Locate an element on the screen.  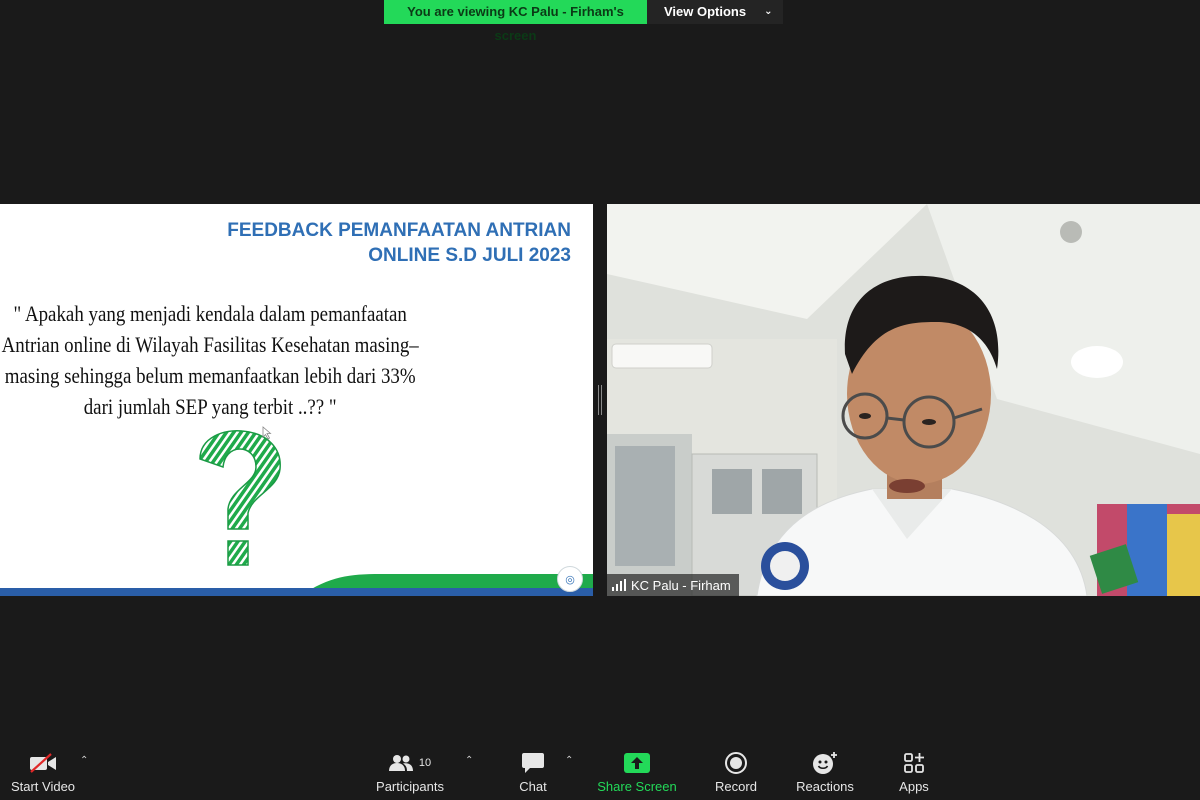
participant-name: KC Palu - Firham is located at coordinates (681, 585).